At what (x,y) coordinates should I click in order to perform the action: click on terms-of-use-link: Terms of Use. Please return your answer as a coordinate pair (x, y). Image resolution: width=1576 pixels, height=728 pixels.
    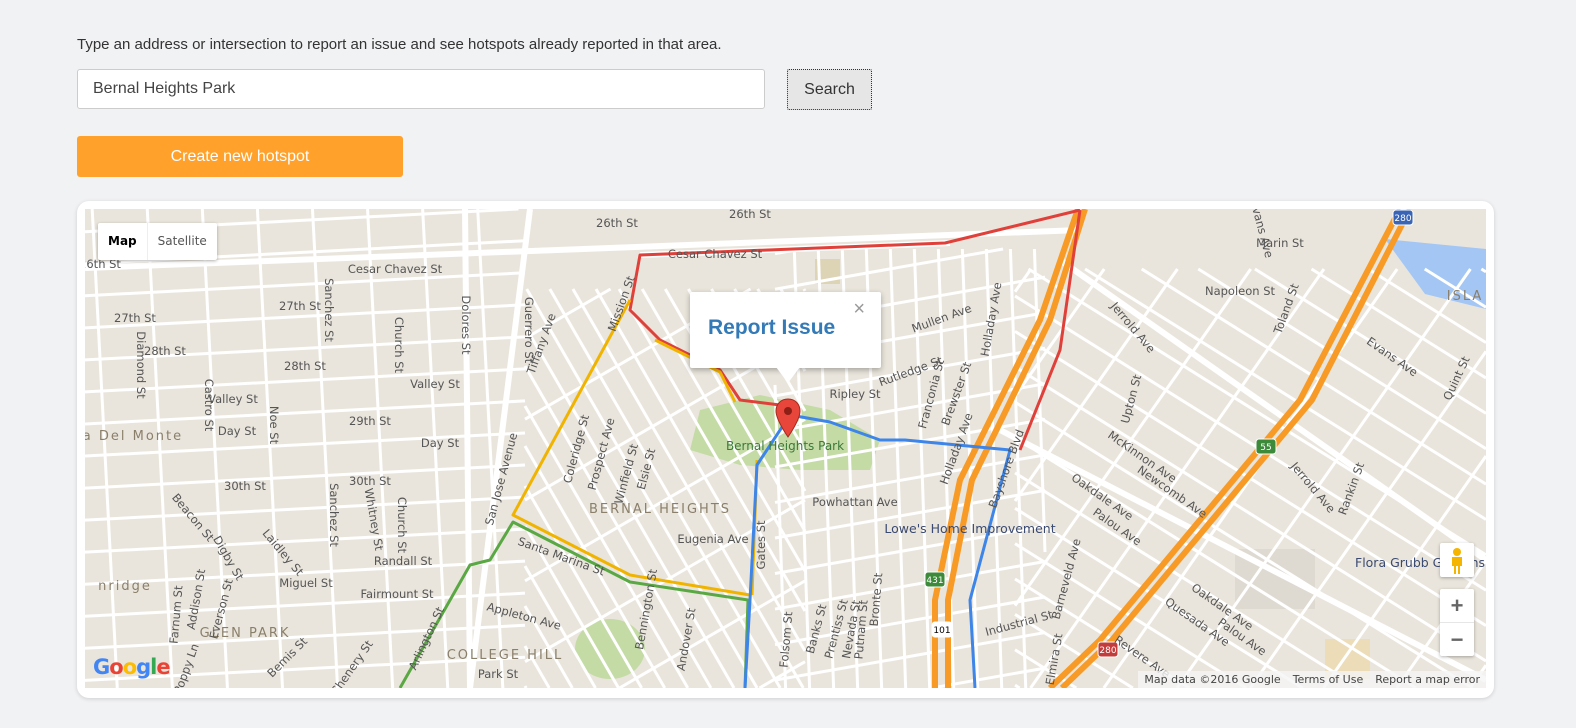
    Looking at the image, I should click on (1328, 679).